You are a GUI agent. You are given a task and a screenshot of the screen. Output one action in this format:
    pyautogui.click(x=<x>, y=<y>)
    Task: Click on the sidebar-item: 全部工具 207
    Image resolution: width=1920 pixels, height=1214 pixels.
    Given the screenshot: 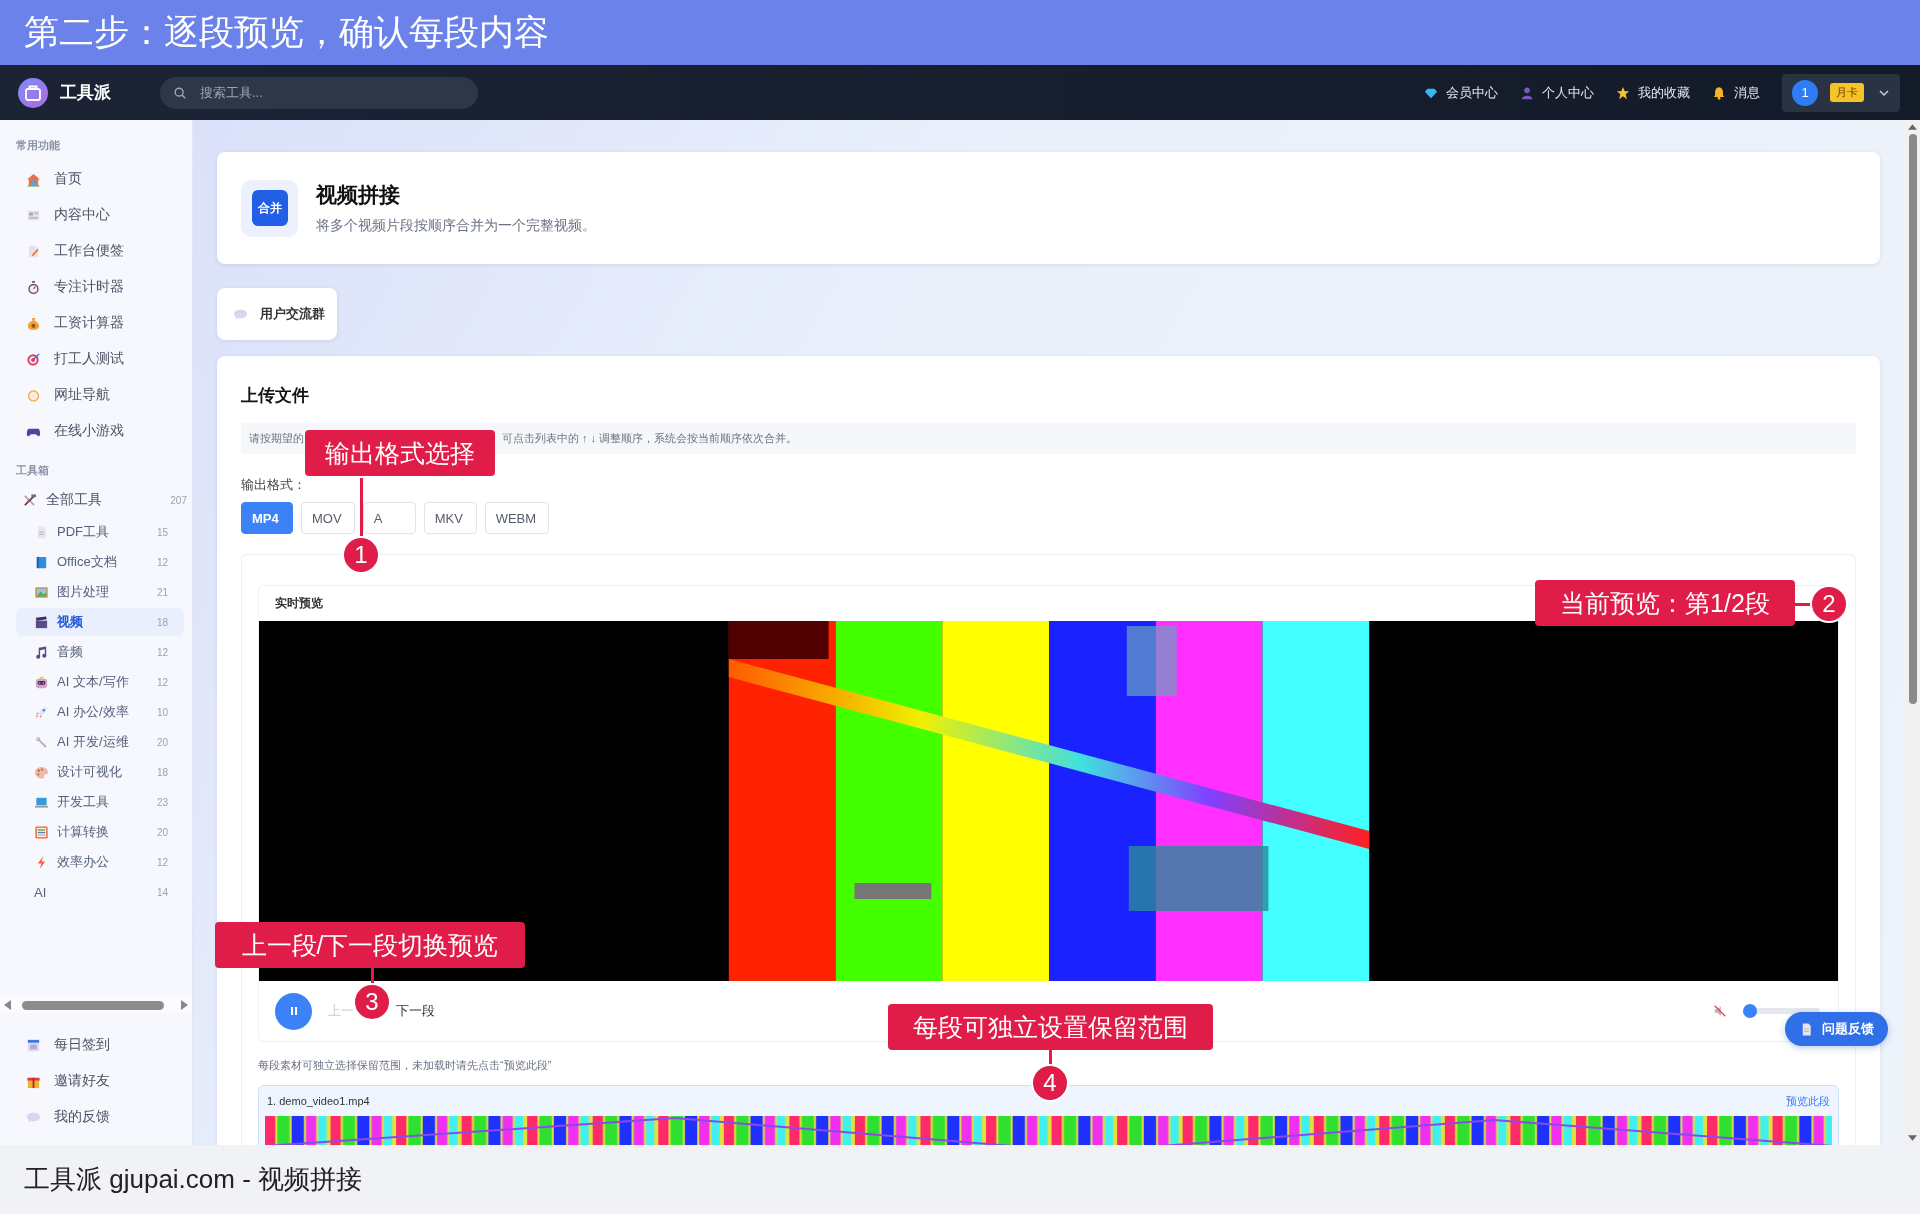 What is the action you would take?
    pyautogui.click(x=96, y=500)
    